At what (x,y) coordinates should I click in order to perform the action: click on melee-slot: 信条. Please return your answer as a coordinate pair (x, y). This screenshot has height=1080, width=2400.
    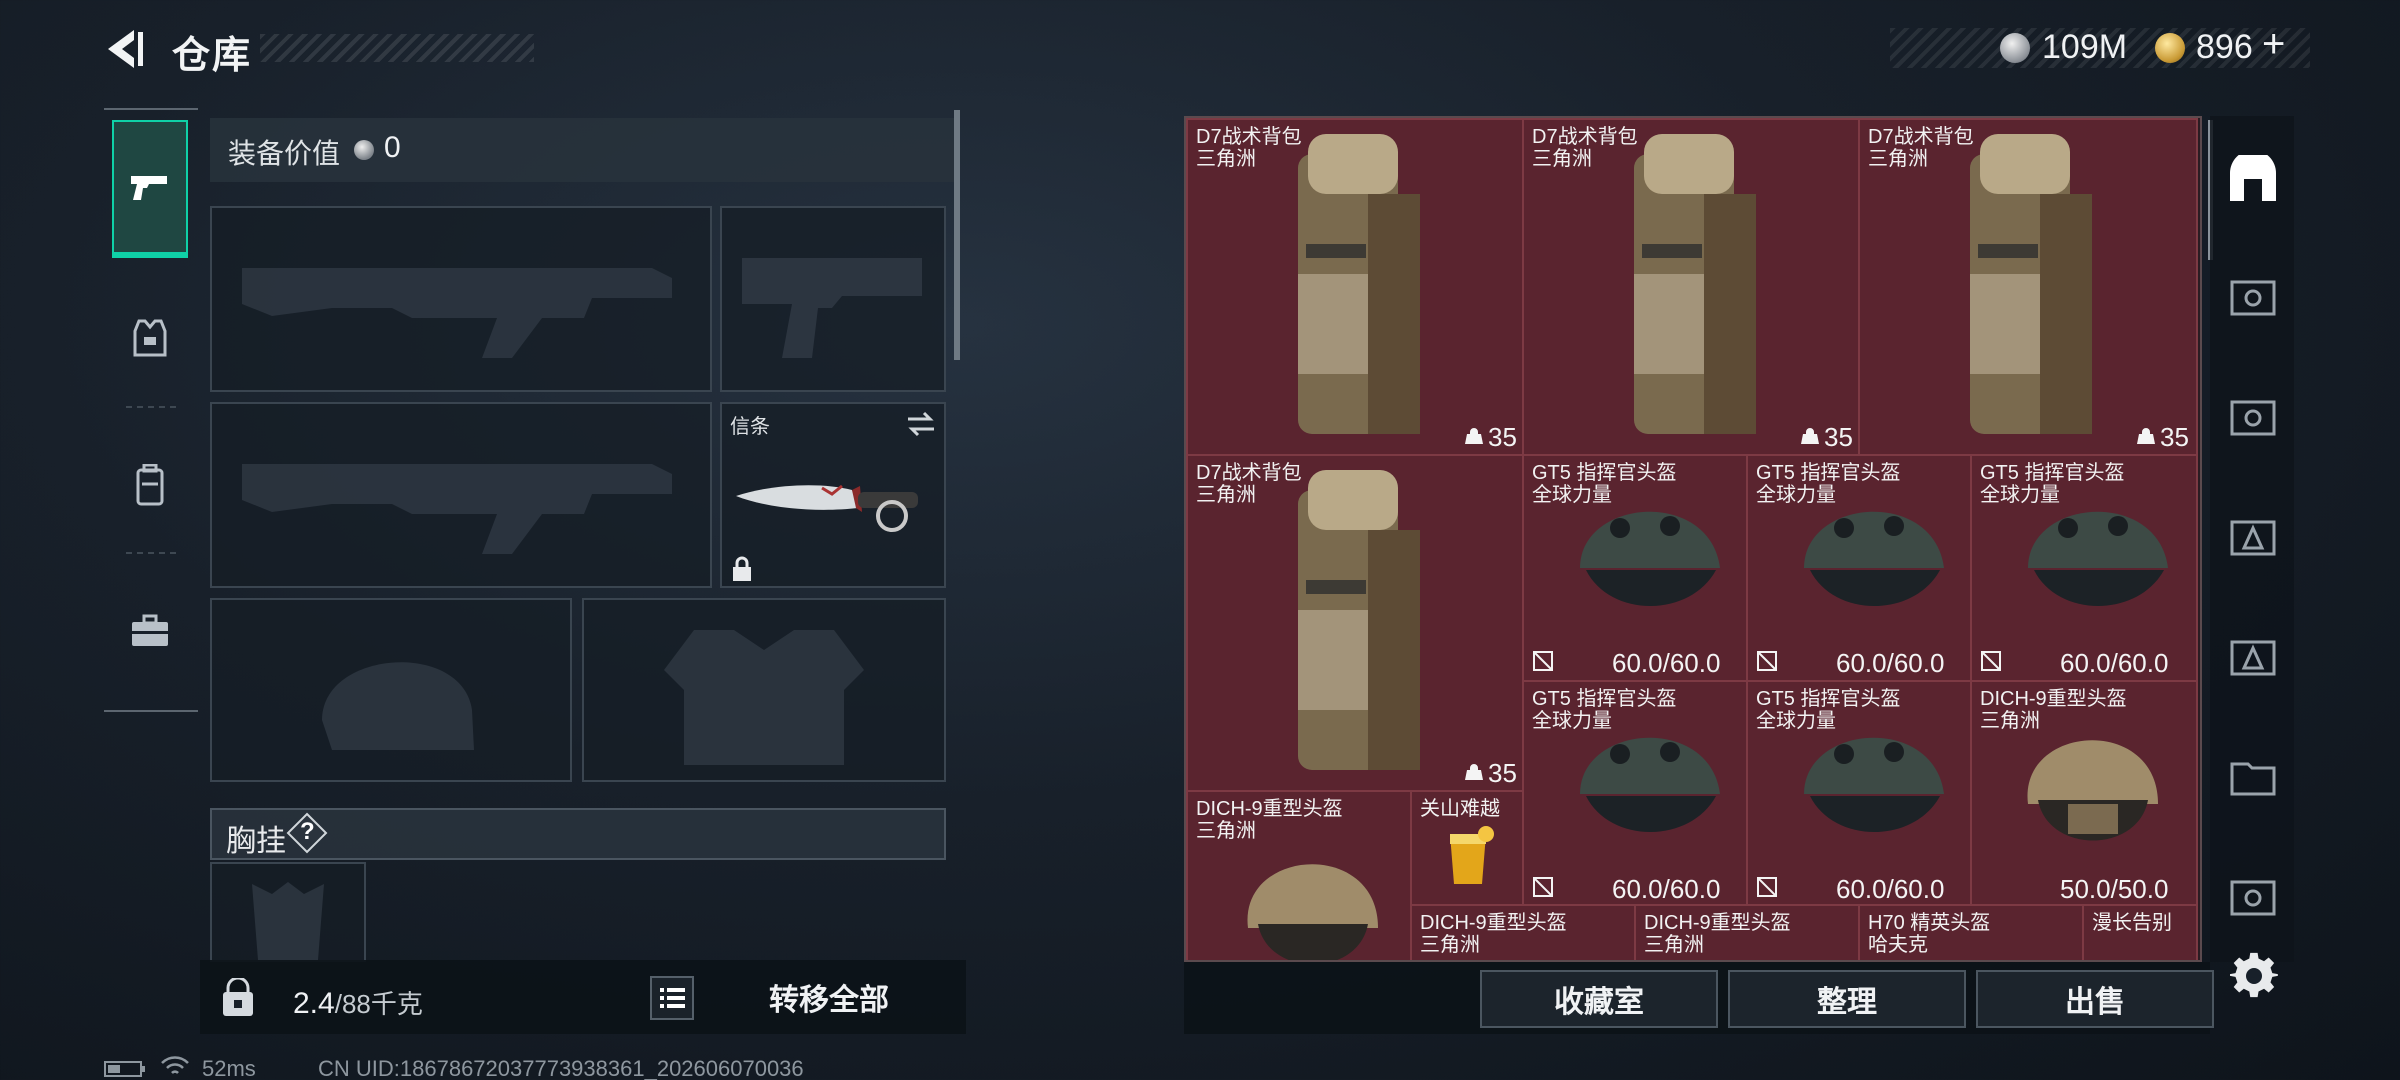
    Looking at the image, I should click on (833, 495).